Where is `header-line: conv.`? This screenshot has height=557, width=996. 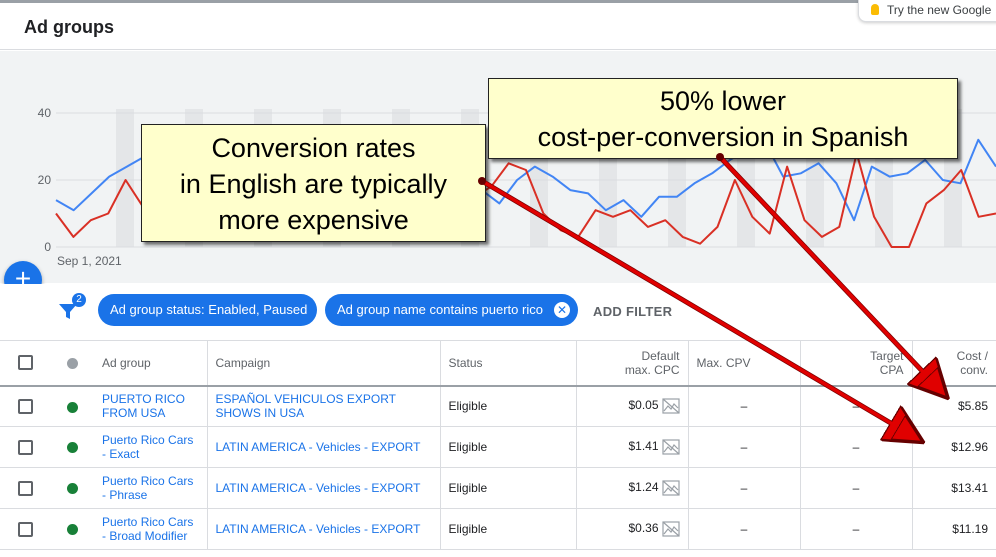 header-line: conv. is located at coordinates (974, 369).